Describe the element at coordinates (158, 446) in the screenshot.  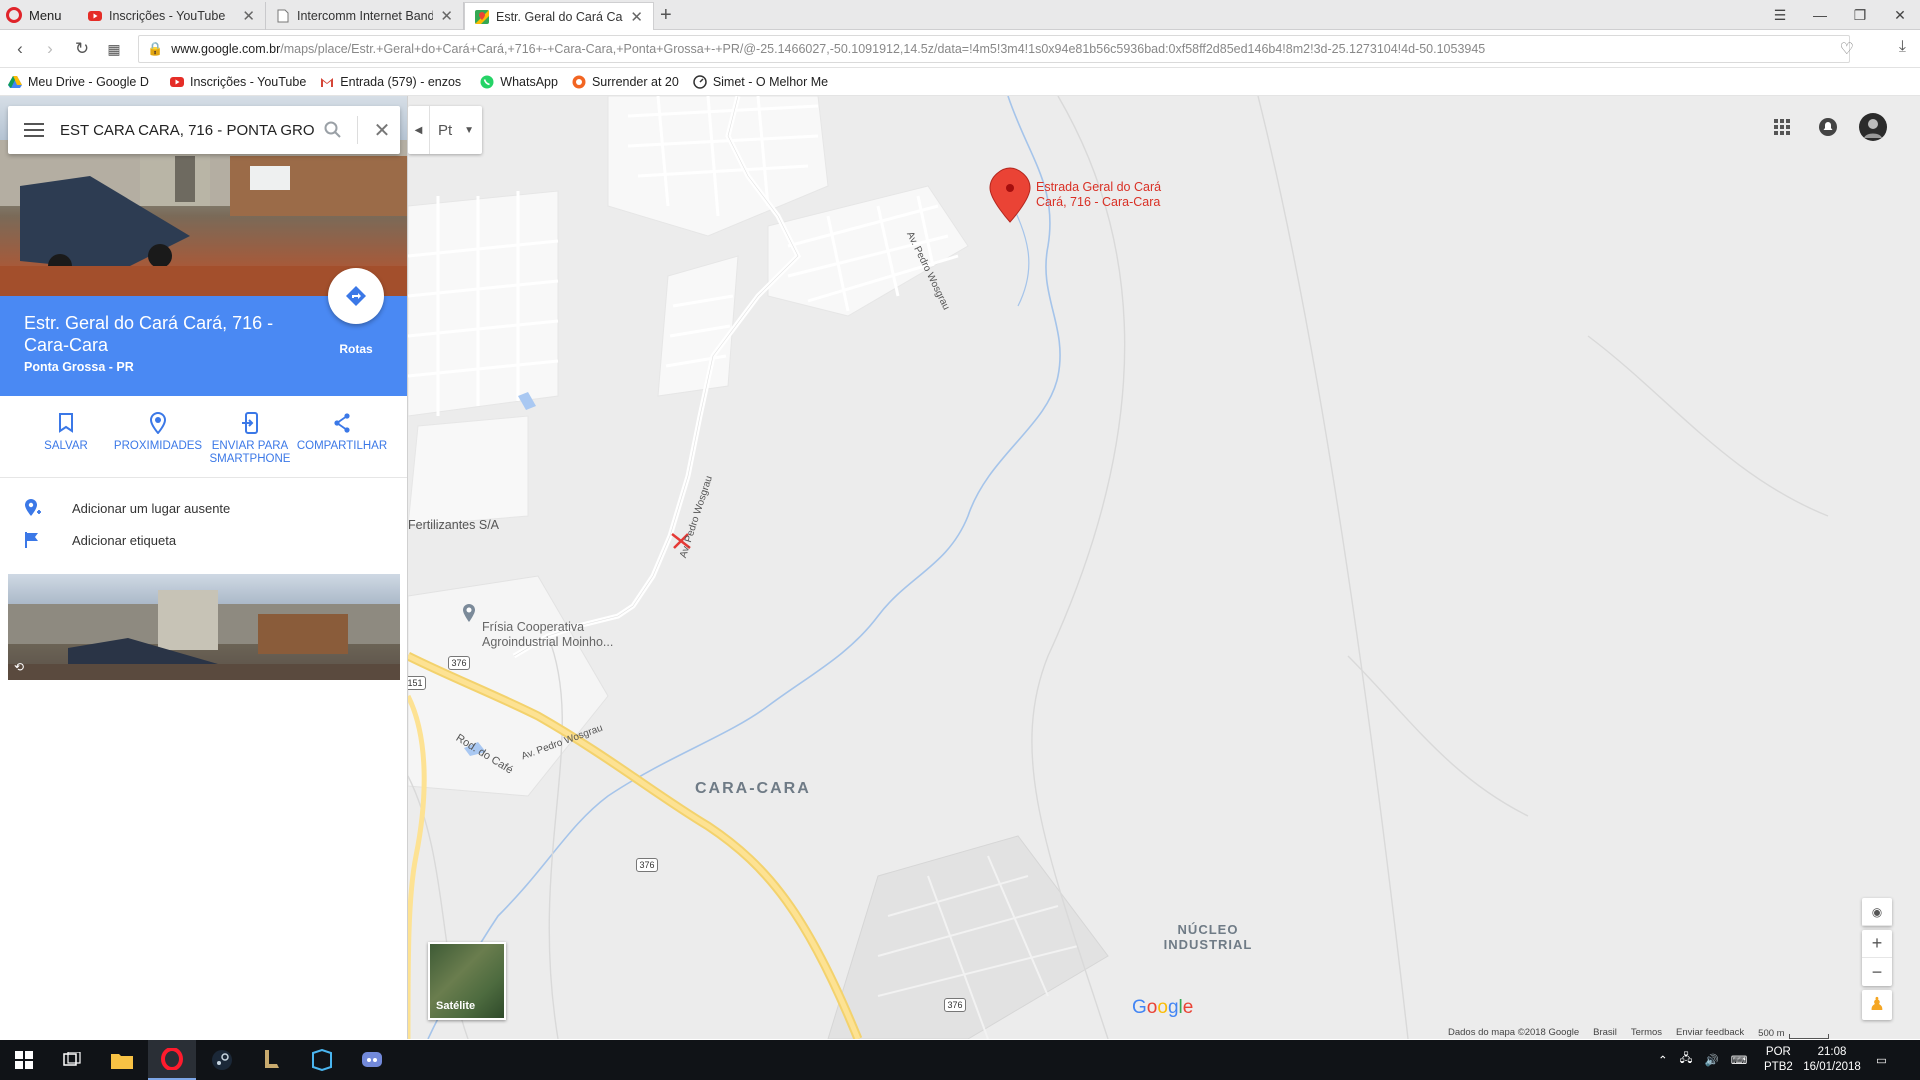
I see `nearby-label: PROXIMIDADES` at that location.